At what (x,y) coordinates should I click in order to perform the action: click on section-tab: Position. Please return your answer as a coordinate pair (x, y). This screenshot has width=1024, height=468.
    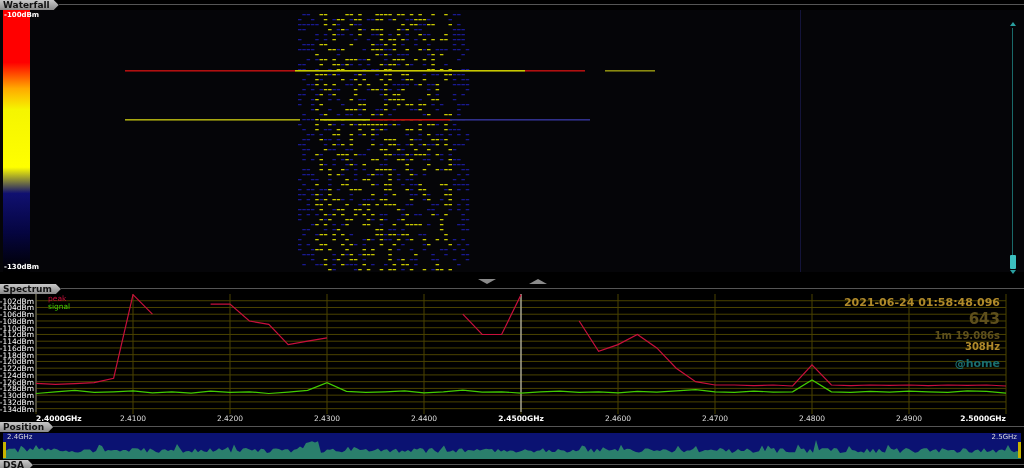
    Looking at the image, I should click on (27, 427).